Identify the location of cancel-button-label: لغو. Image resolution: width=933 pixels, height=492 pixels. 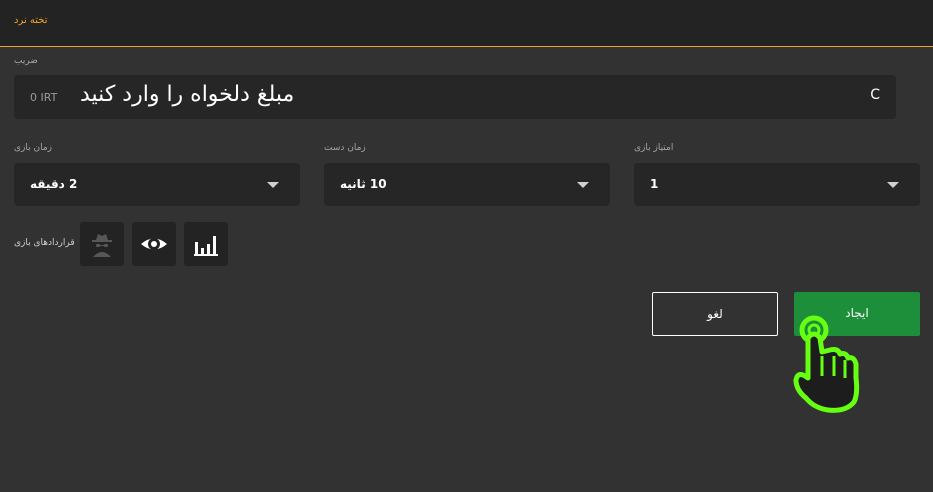
(715, 314).